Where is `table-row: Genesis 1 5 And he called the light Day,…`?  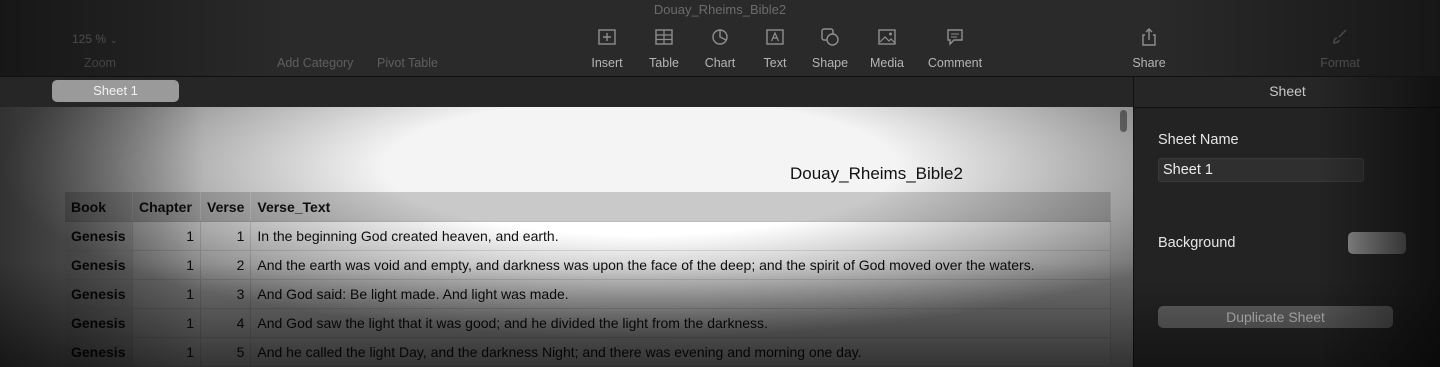
table-row: Genesis 1 5 And he called the light Day,… is located at coordinates (588, 352).